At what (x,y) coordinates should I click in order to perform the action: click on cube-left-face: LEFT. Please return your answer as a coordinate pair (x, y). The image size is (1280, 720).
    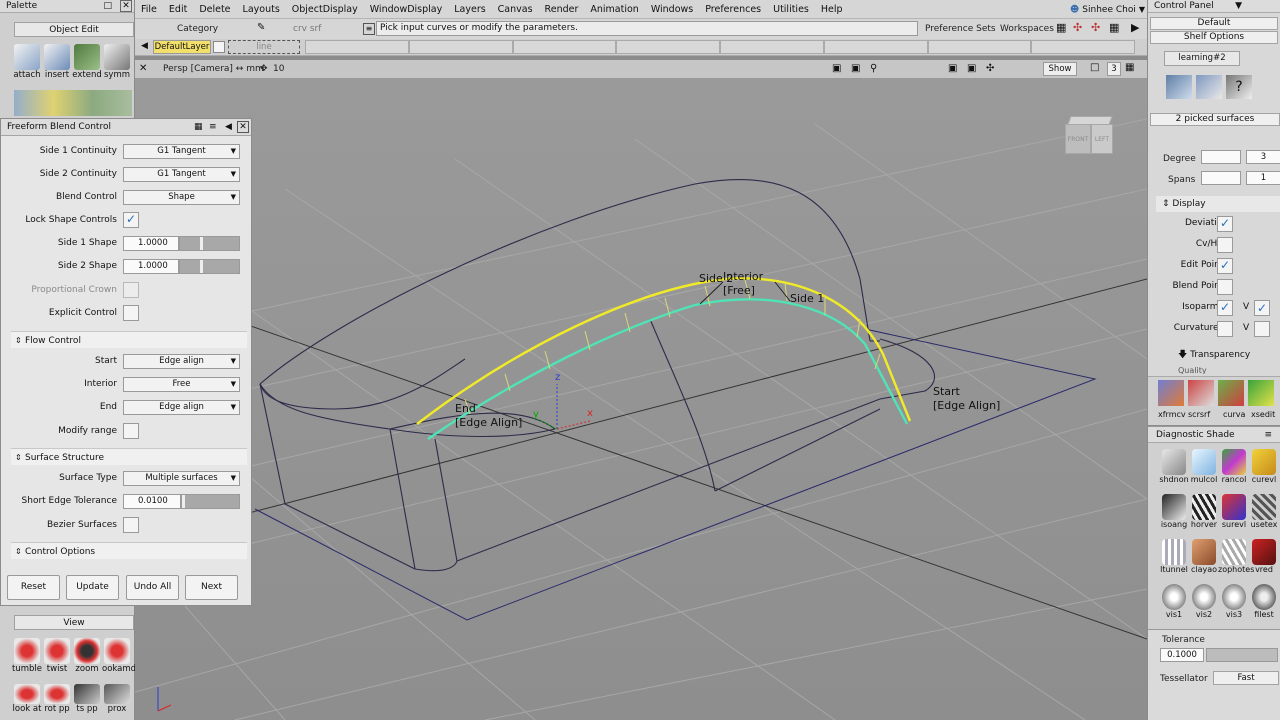
    Looking at the image, I should click on (1102, 139).